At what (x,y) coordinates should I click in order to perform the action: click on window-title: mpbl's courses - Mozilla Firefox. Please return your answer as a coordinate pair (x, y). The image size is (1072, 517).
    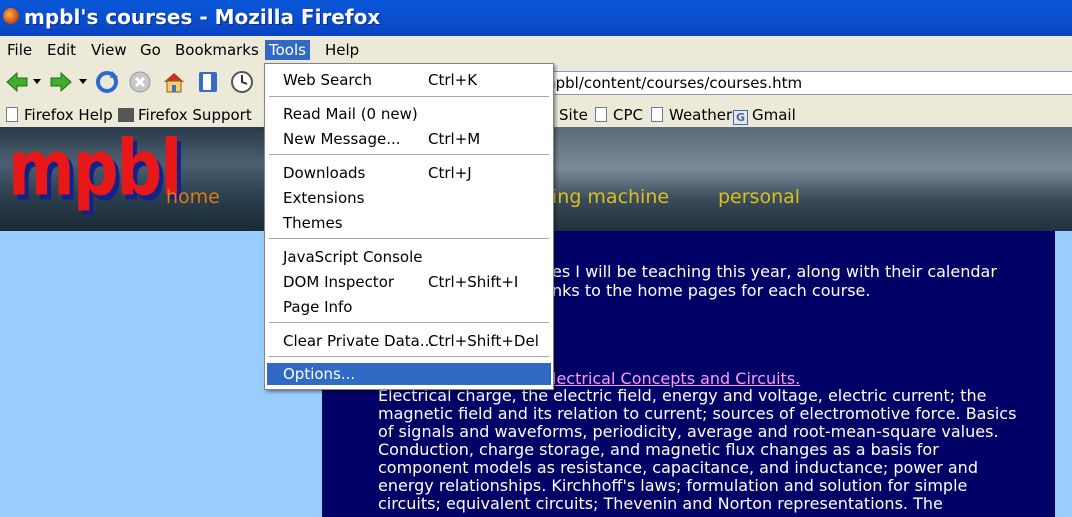
    Looking at the image, I should click on (202, 17).